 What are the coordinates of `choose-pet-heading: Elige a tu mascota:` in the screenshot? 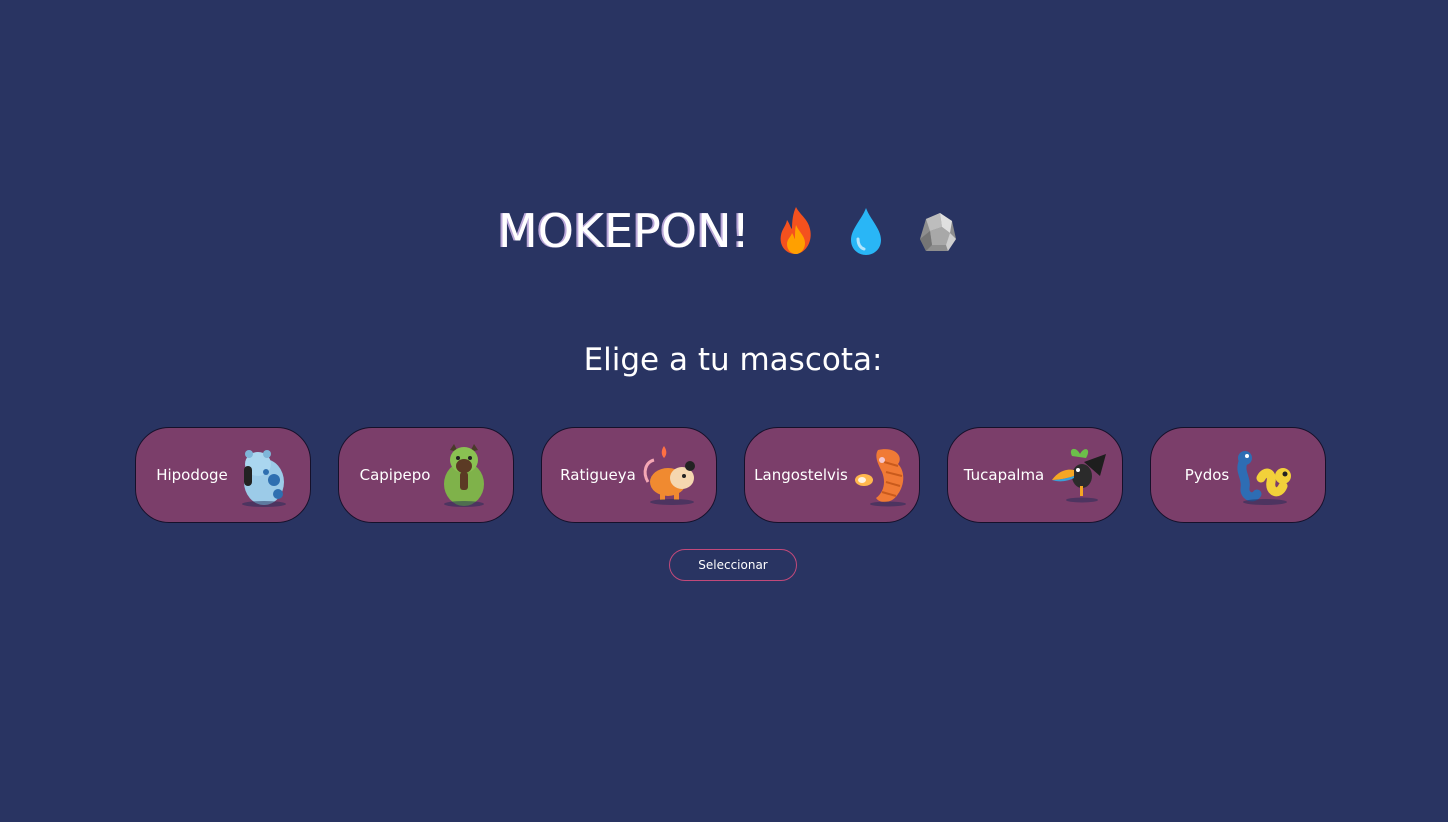 It's located at (733, 360).